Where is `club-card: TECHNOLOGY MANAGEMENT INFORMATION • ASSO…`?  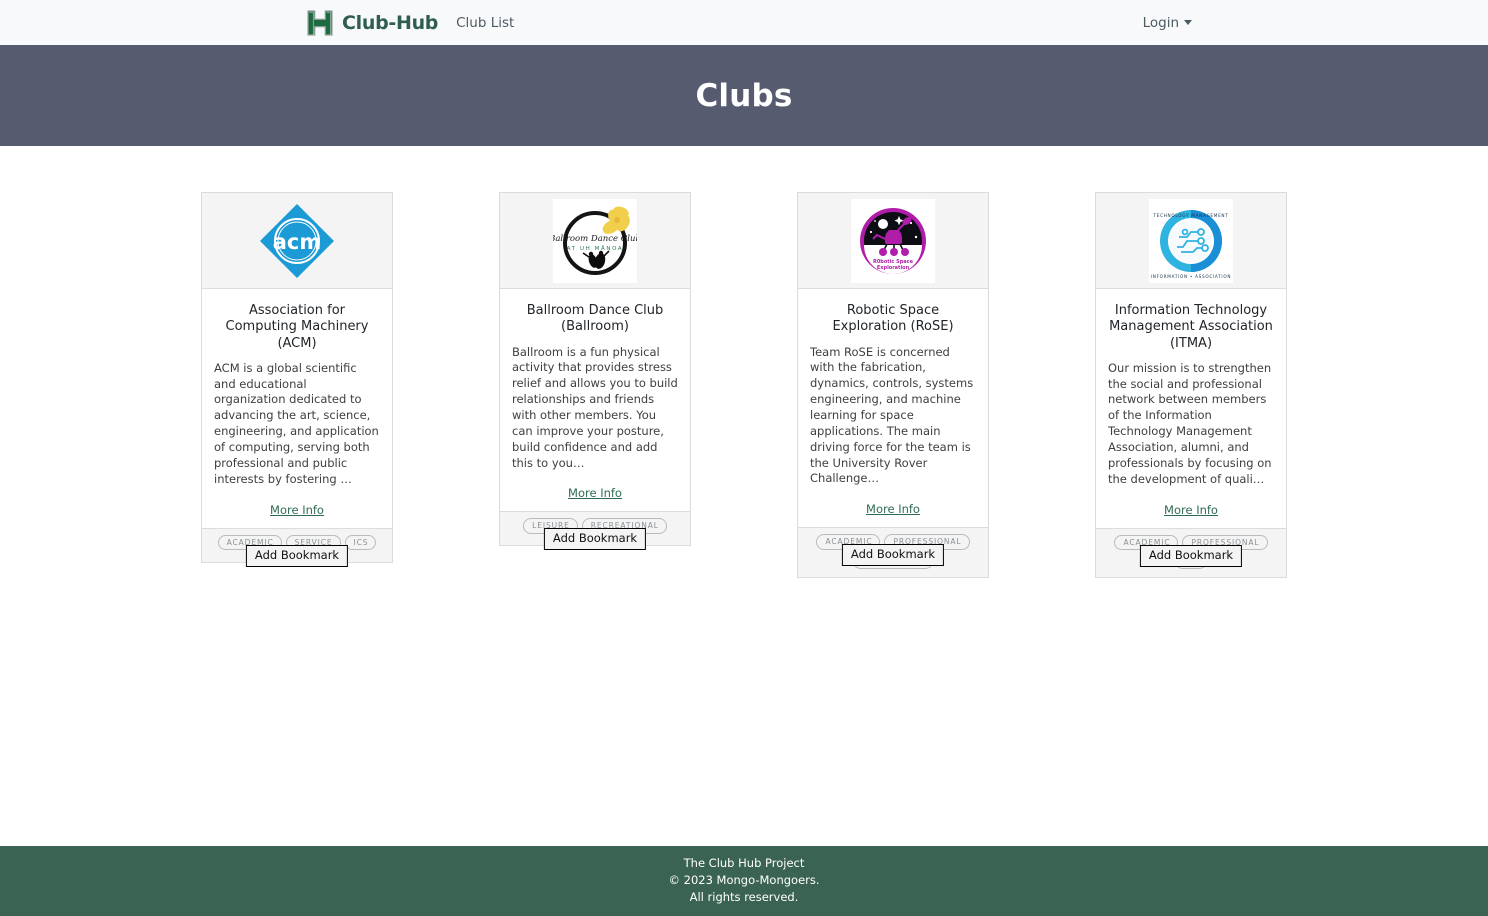
club-card: TECHNOLOGY MANAGEMENT INFORMATION • ASSO… is located at coordinates (1191, 385).